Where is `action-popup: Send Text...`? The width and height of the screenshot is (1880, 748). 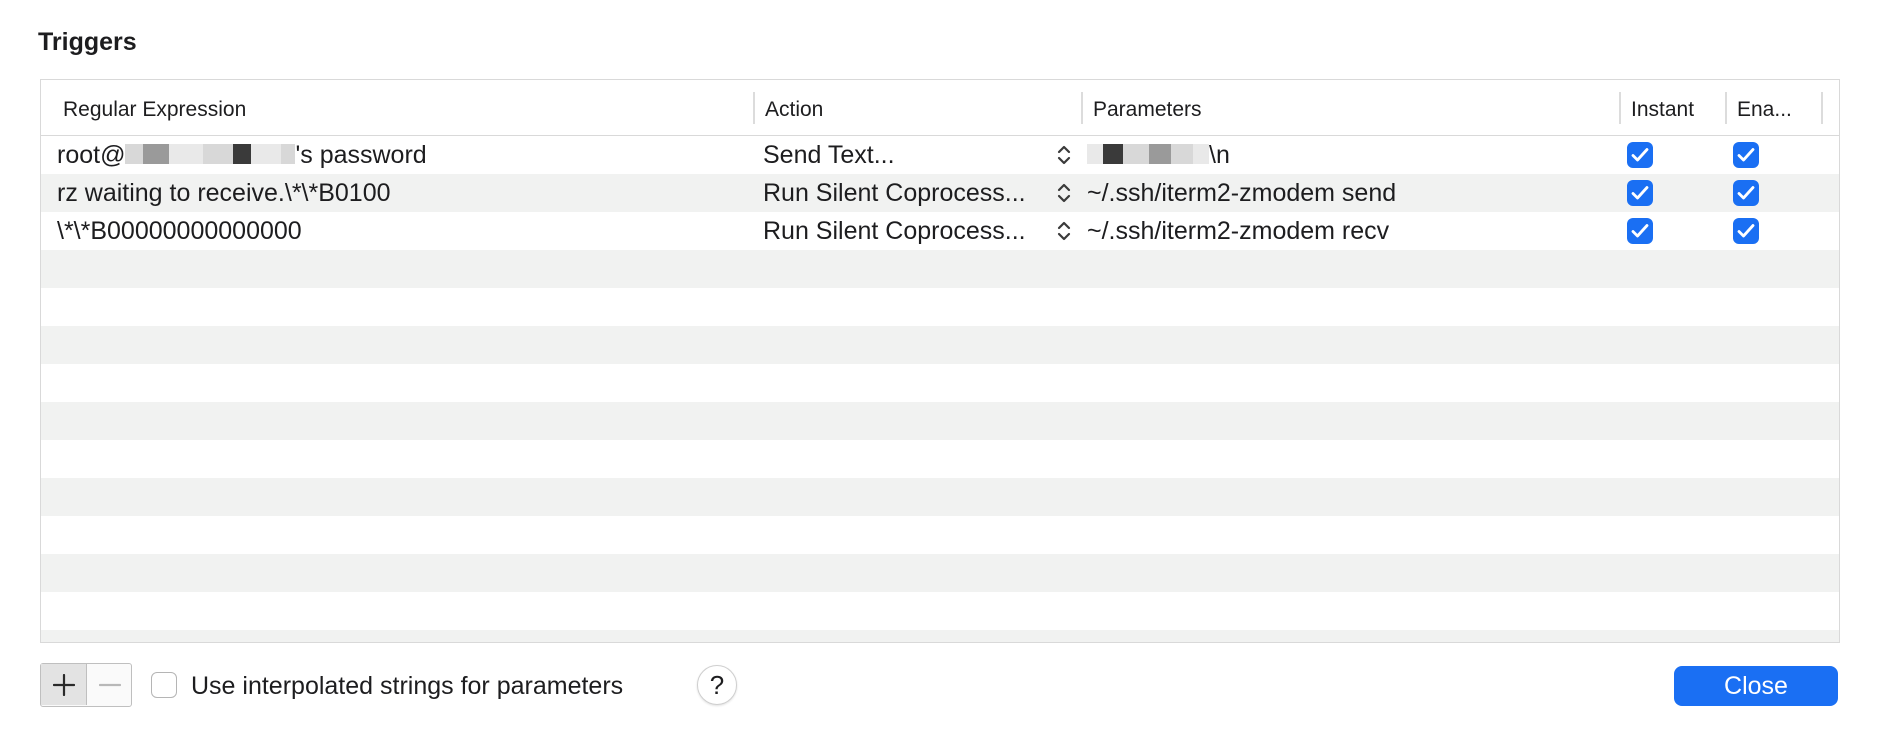 action-popup: Send Text... is located at coordinates (913, 155).